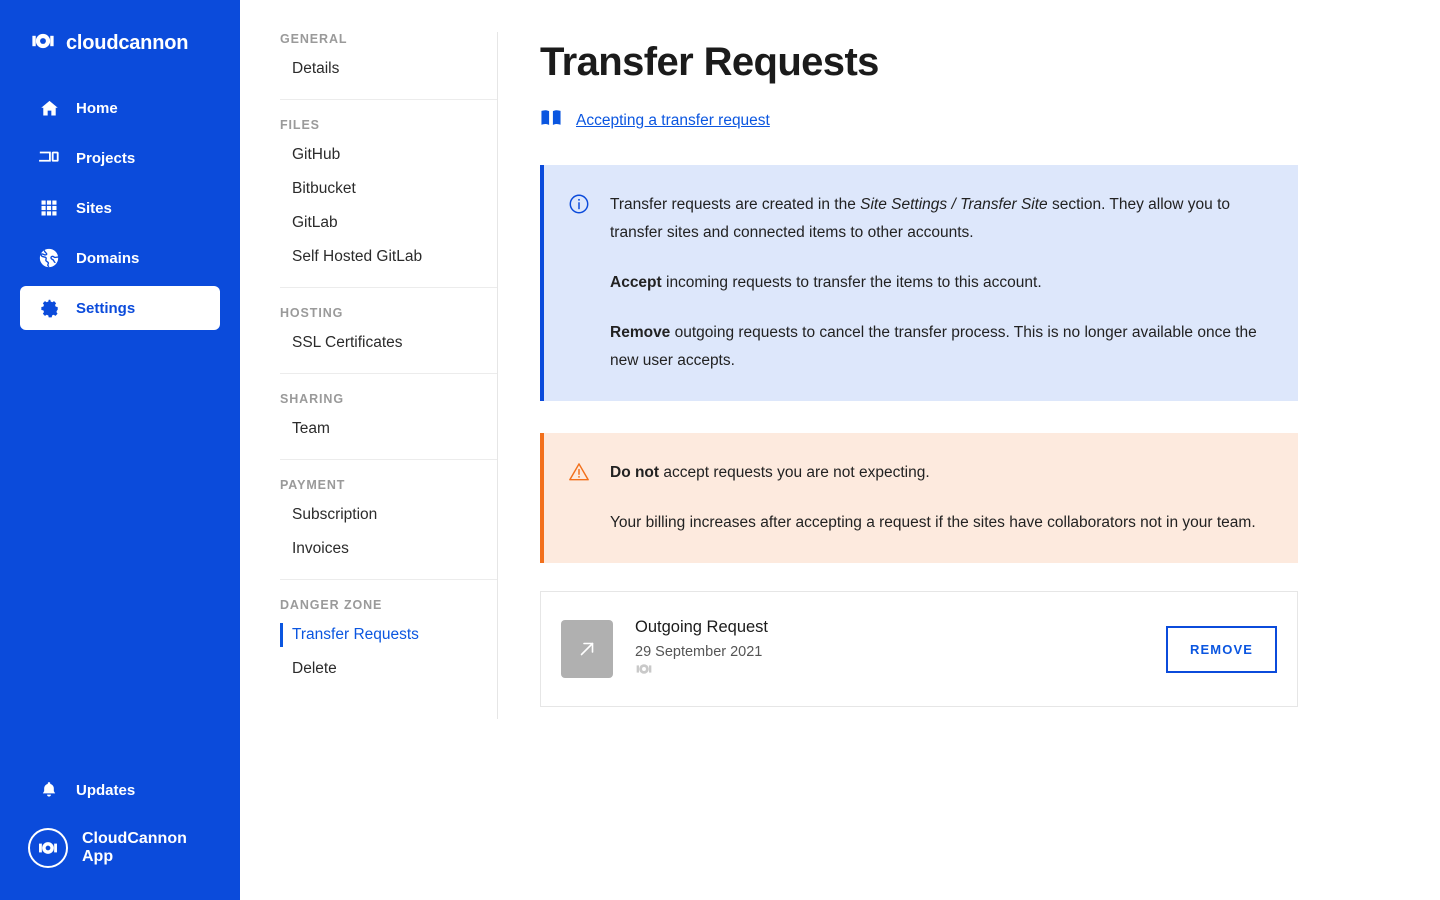 This screenshot has height=900, width=1440. What do you see at coordinates (314, 39) in the screenshot?
I see `subnav-group-title: GENERAL` at bounding box center [314, 39].